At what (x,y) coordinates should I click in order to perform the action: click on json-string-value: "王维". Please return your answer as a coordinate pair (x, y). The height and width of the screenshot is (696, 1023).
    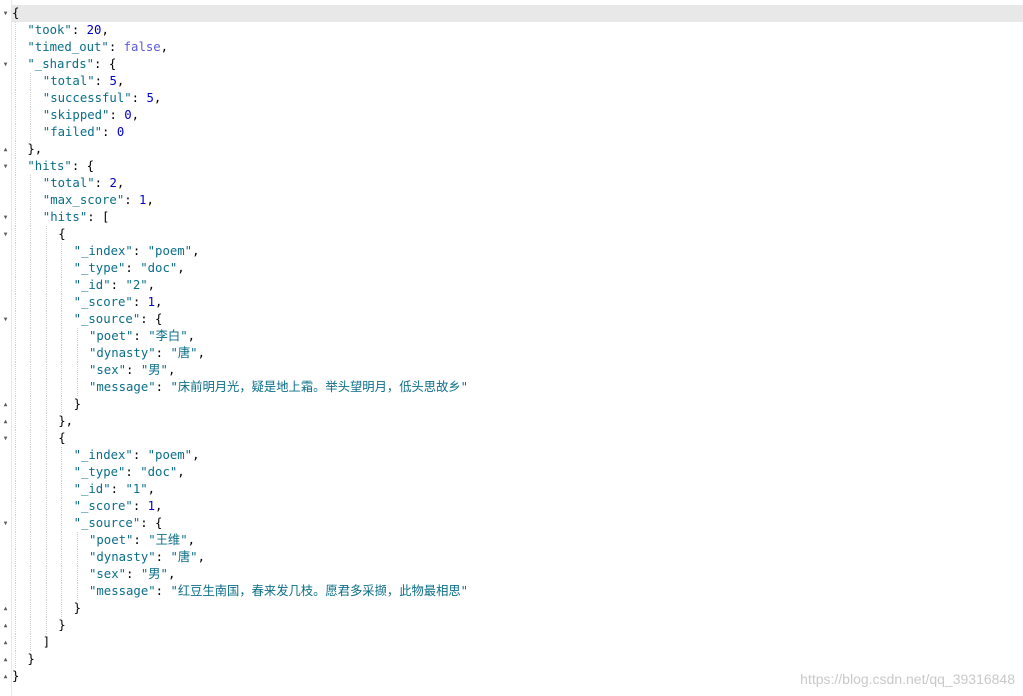
    Looking at the image, I should click on (168, 540).